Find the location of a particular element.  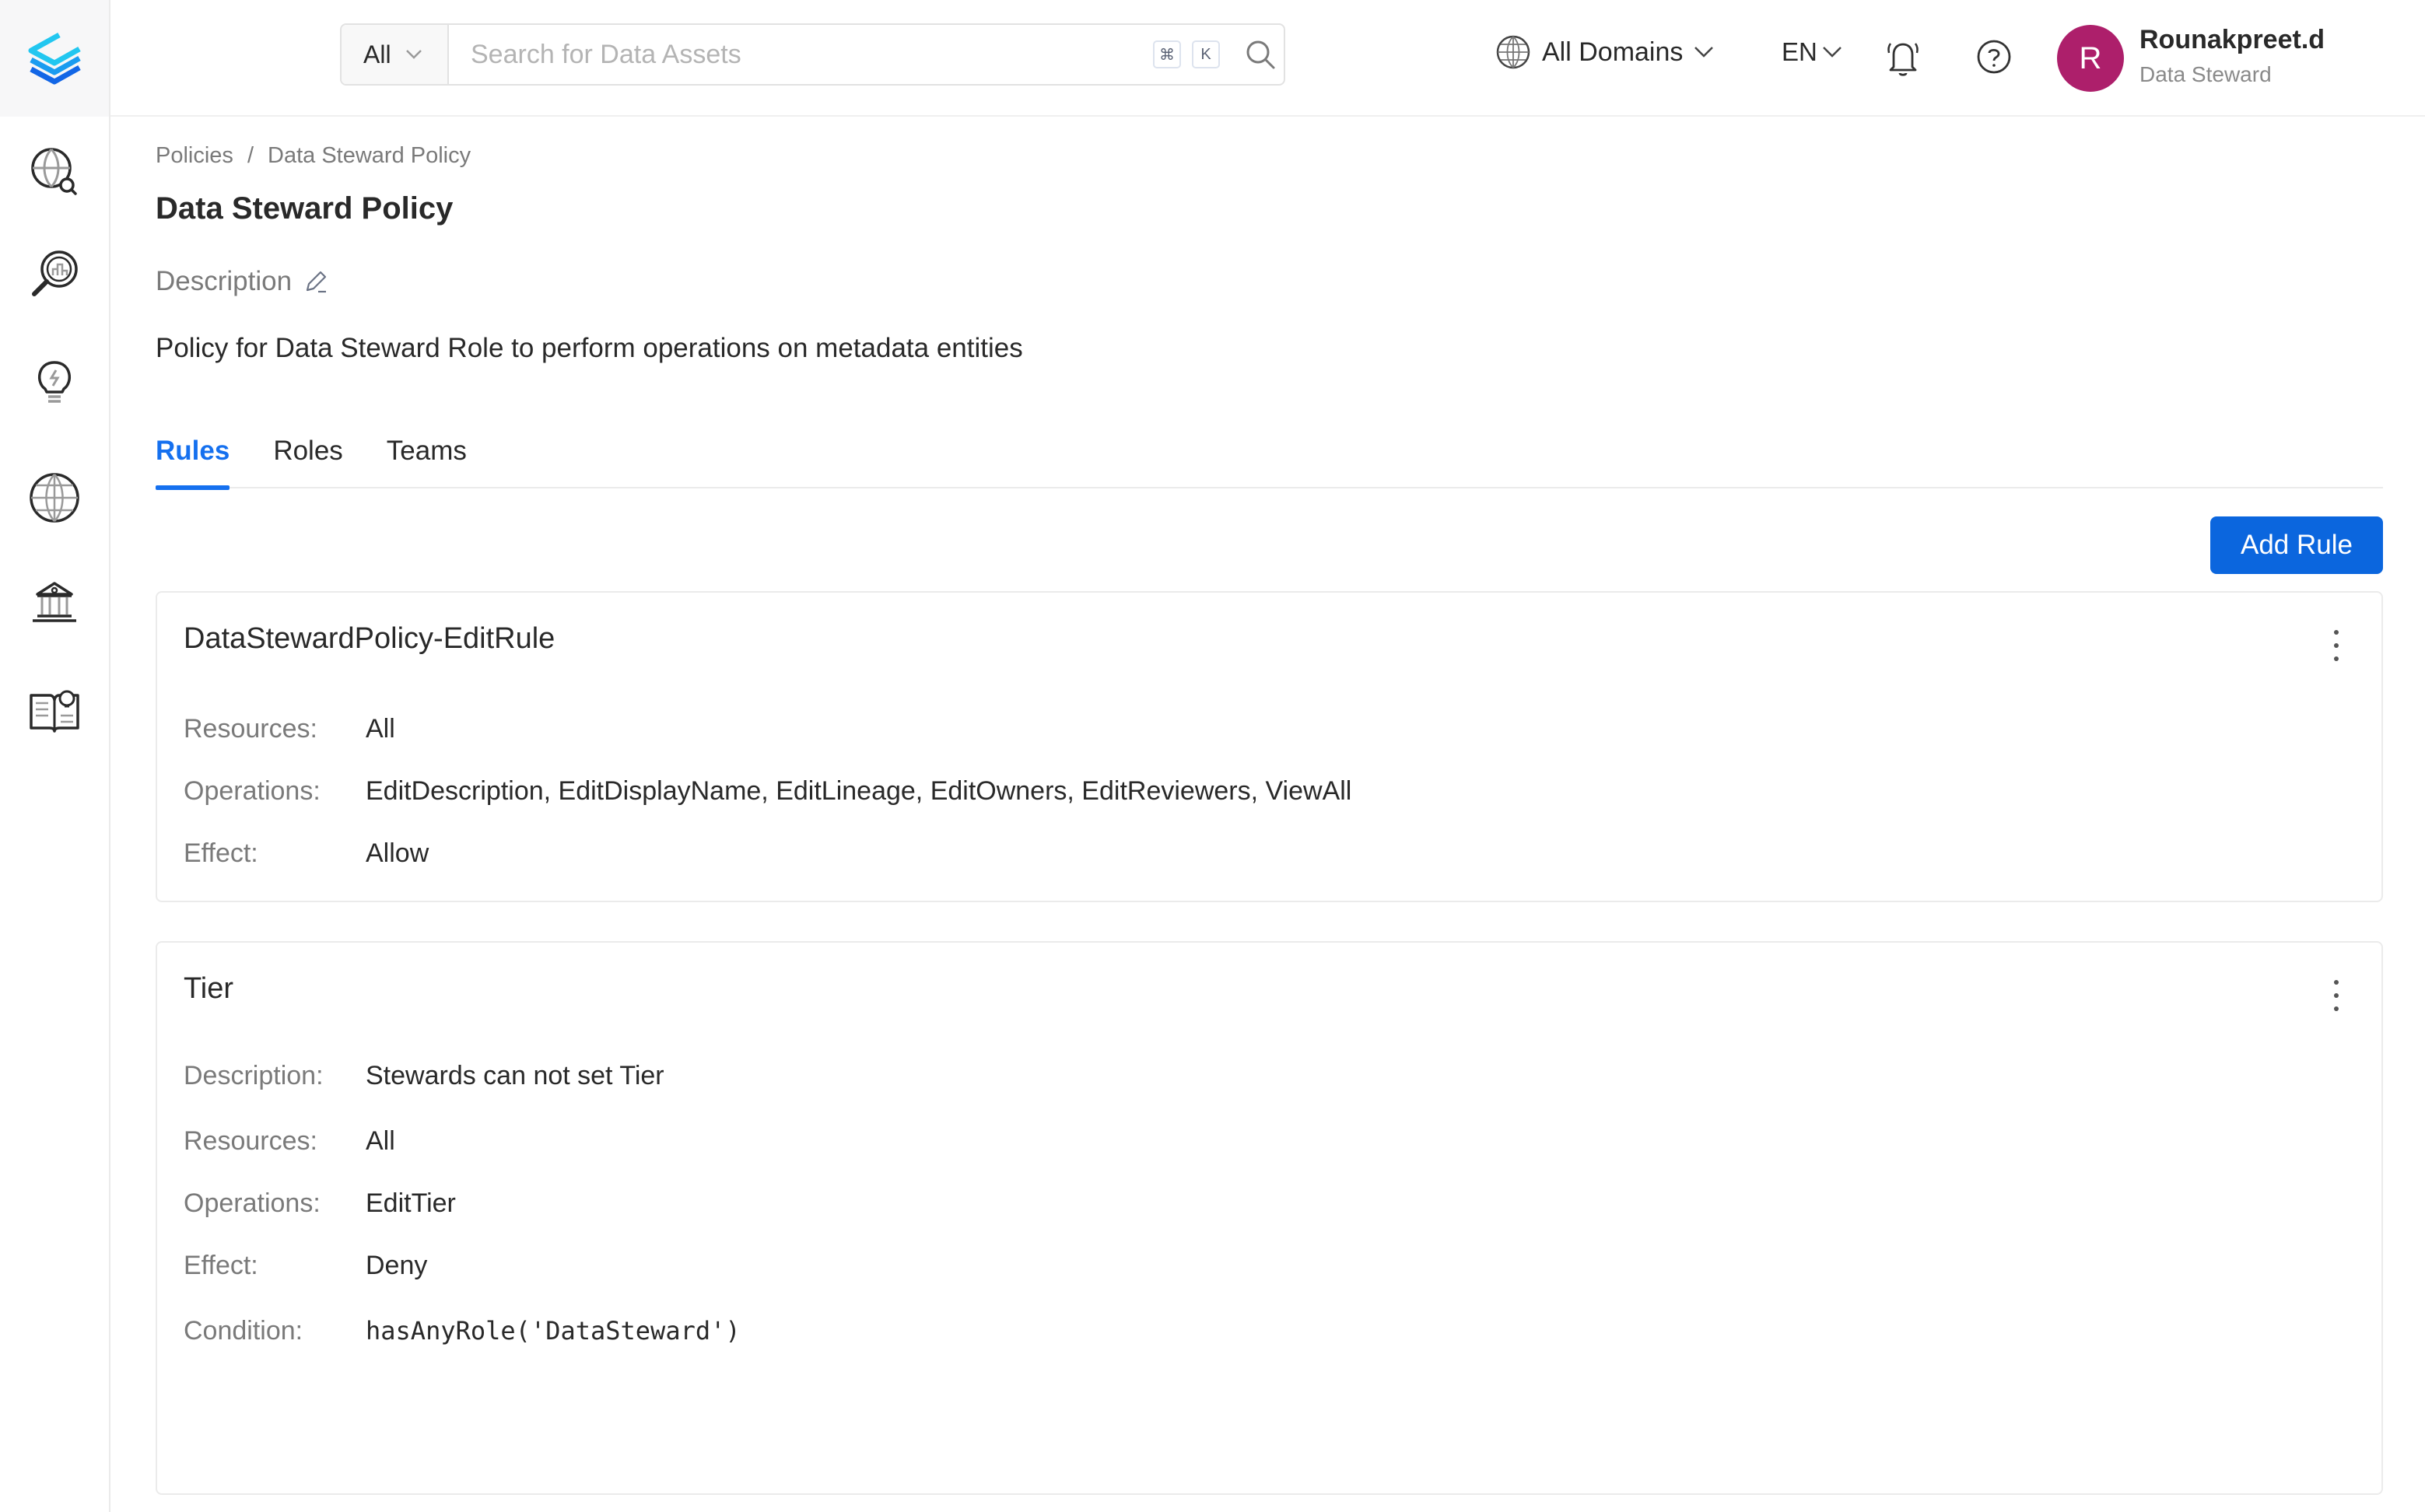

rule-field-description: Description: Stewards can not set Tier is located at coordinates (424, 1076).